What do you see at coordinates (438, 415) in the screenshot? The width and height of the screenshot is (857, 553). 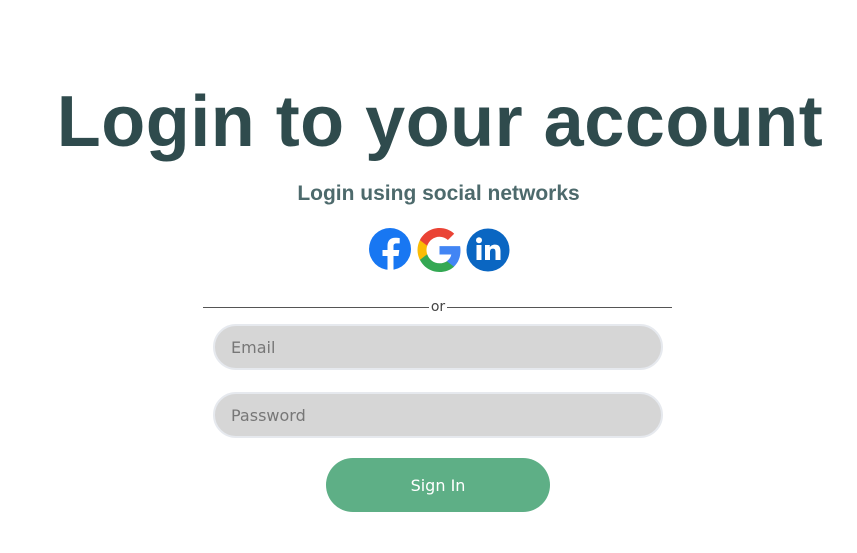 I see `password-field` at bounding box center [438, 415].